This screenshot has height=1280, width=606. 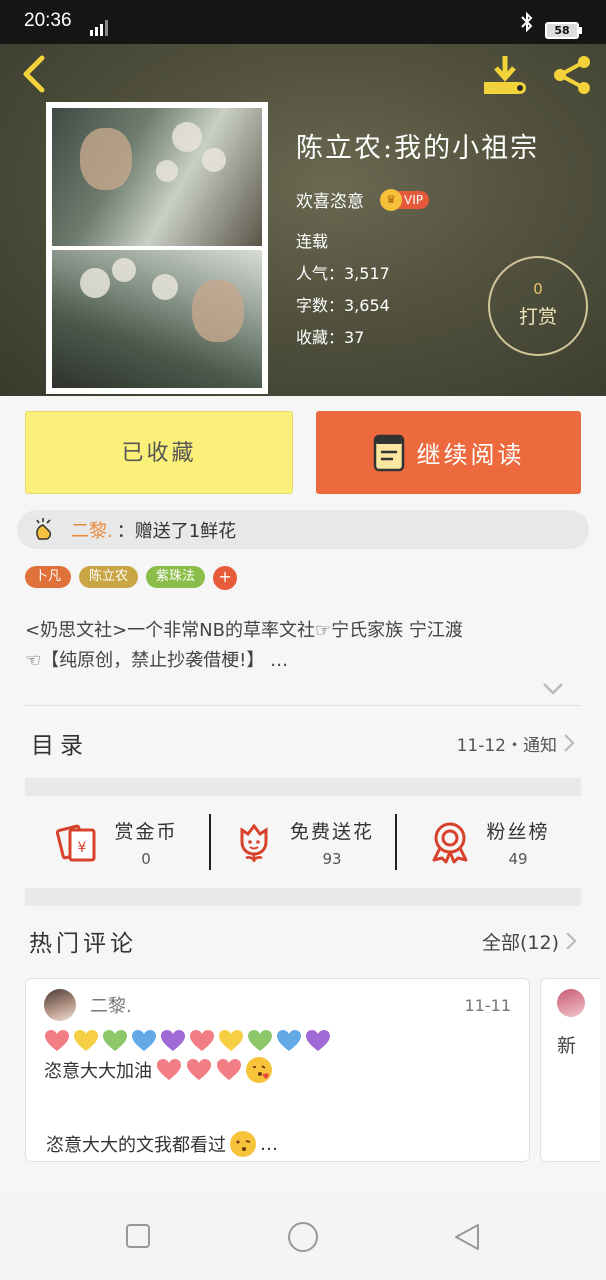 What do you see at coordinates (83, 944) in the screenshot?
I see `hot-comments-title: 热门评论` at bounding box center [83, 944].